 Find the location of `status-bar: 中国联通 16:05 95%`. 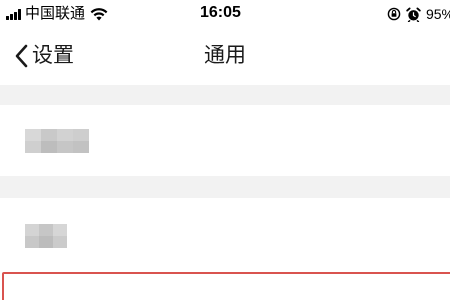

status-bar: 中国联通 16:05 95% is located at coordinates (225, 15).